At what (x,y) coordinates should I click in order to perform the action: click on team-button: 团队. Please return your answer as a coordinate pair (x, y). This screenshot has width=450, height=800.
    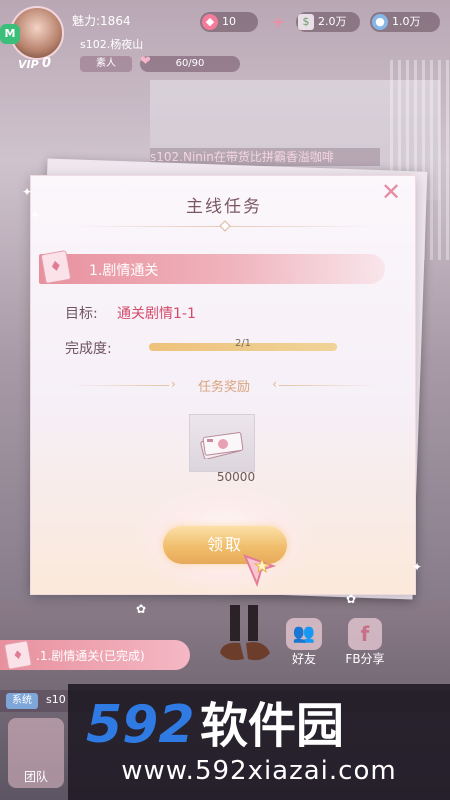
    Looking at the image, I should click on (36, 753).